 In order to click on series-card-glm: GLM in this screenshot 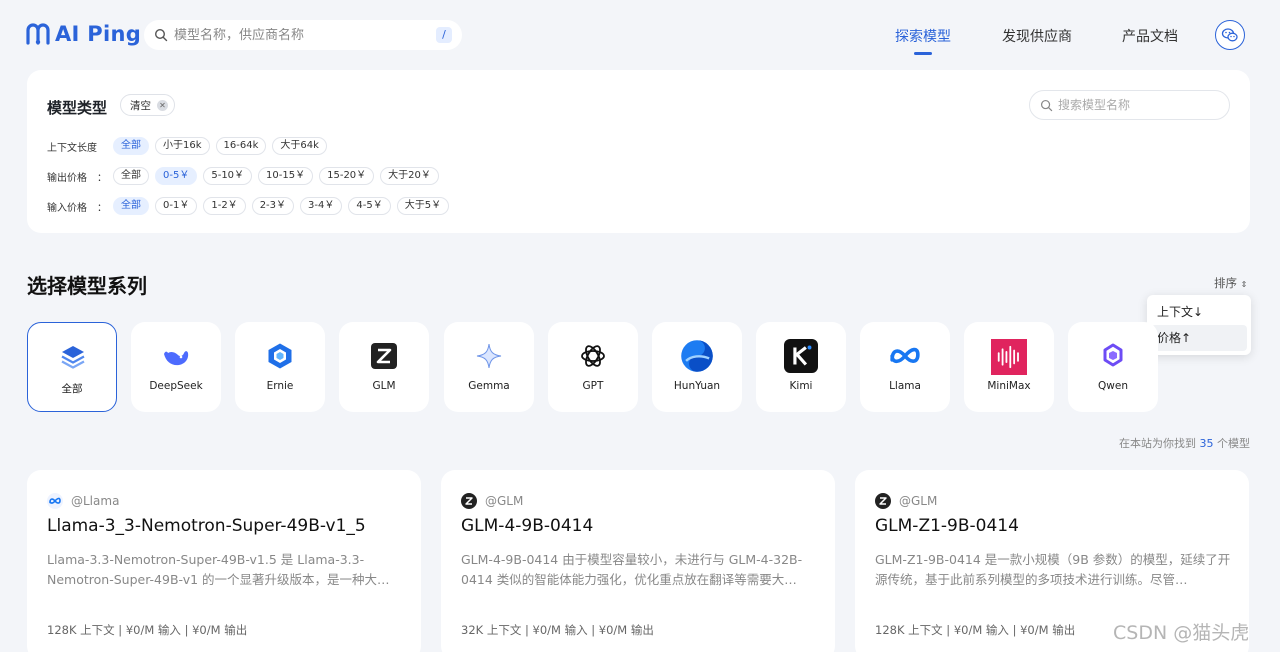, I will do `click(384, 367)`.